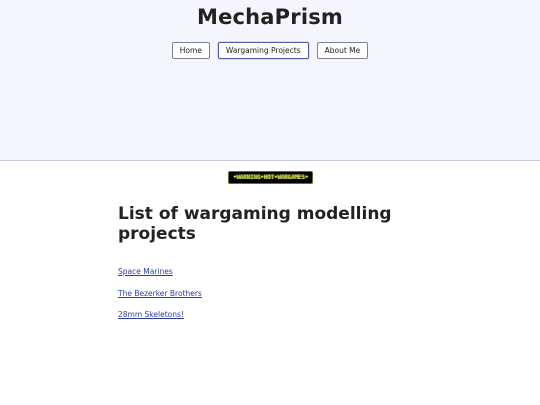  What do you see at coordinates (151, 314) in the screenshot?
I see `project-link-28mm-skeletons: 28mm Skeletons!` at bounding box center [151, 314].